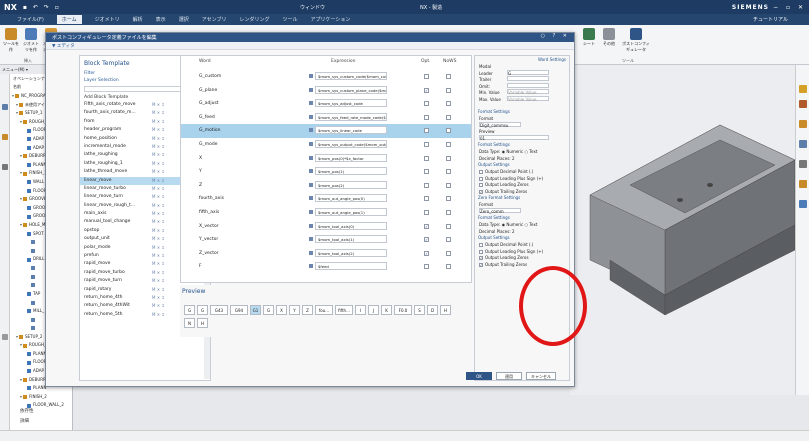 This screenshot has width=809, height=441. What do you see at coordinates (107, 19) in the screenshot?
I see `menu-item-geometry: ジオメトリ` at bounding box center [107, 19].